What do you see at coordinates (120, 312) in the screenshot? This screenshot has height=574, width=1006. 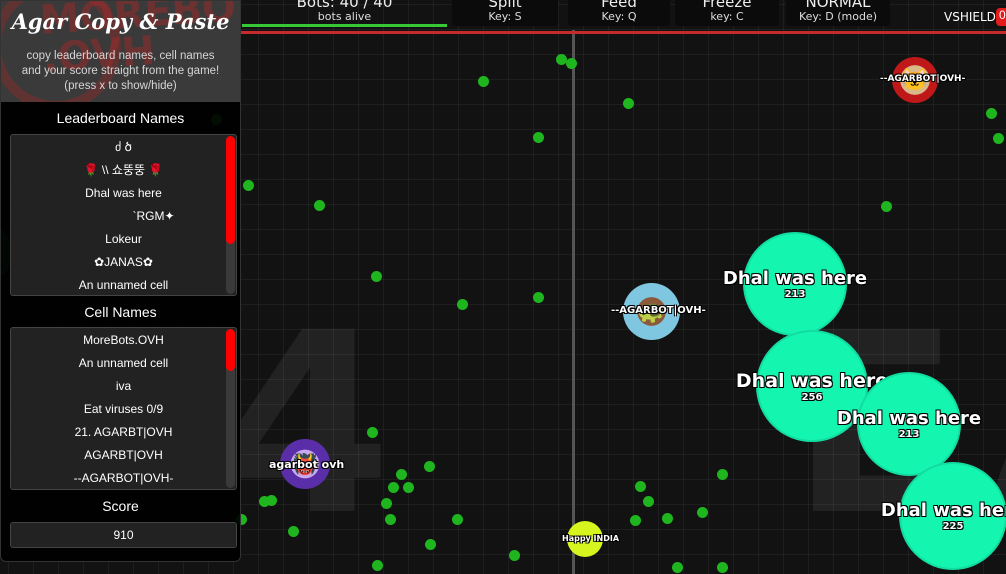 I see `cells-title: Cell Names` at bounding box center [120, 312].